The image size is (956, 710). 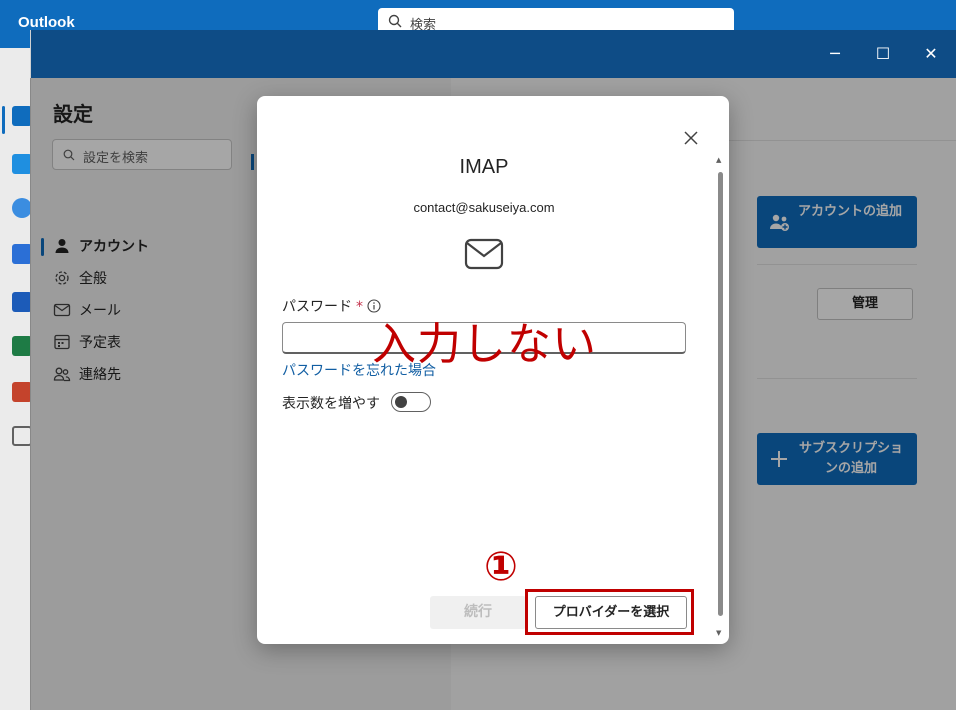 I want to click on app-title: Outlook, so click(x=46, y=22).